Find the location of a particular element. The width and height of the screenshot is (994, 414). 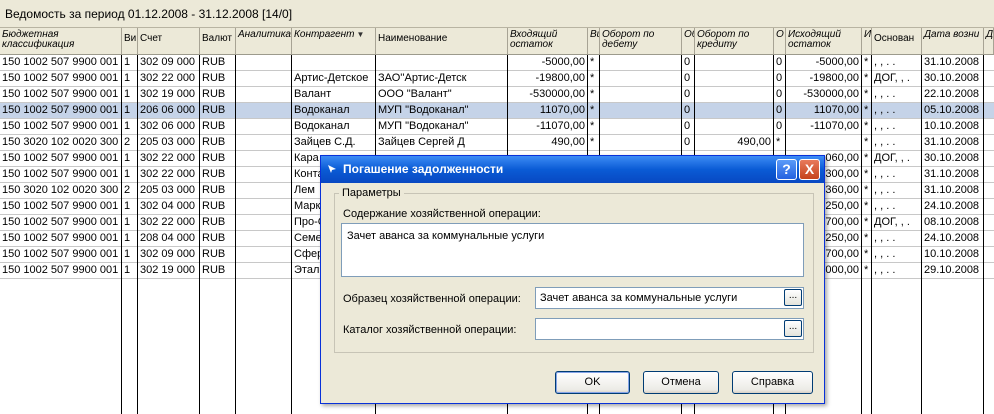

column-header: Оборот по дебету is located at coordinates (641, 41).